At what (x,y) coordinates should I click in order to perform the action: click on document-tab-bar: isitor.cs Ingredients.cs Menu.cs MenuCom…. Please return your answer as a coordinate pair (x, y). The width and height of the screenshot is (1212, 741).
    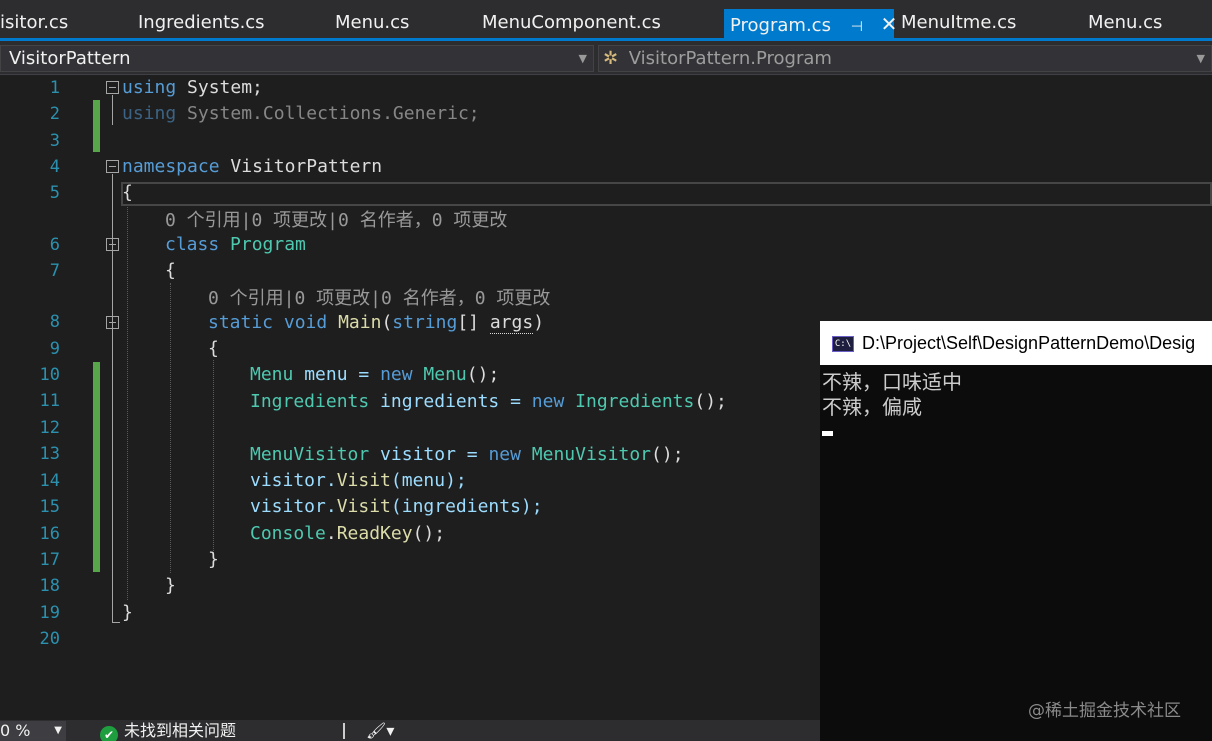
    Looking at the image, I should click on (606, 20).